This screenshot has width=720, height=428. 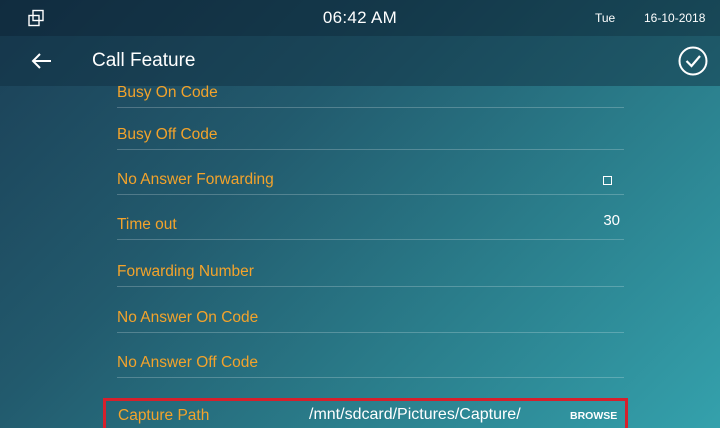 What do you see at coordinates (370, 180) in the screenshot?
I see `setting-no-answer-forwarding: No Answer Forwarding` at bounding box center [370, 180].